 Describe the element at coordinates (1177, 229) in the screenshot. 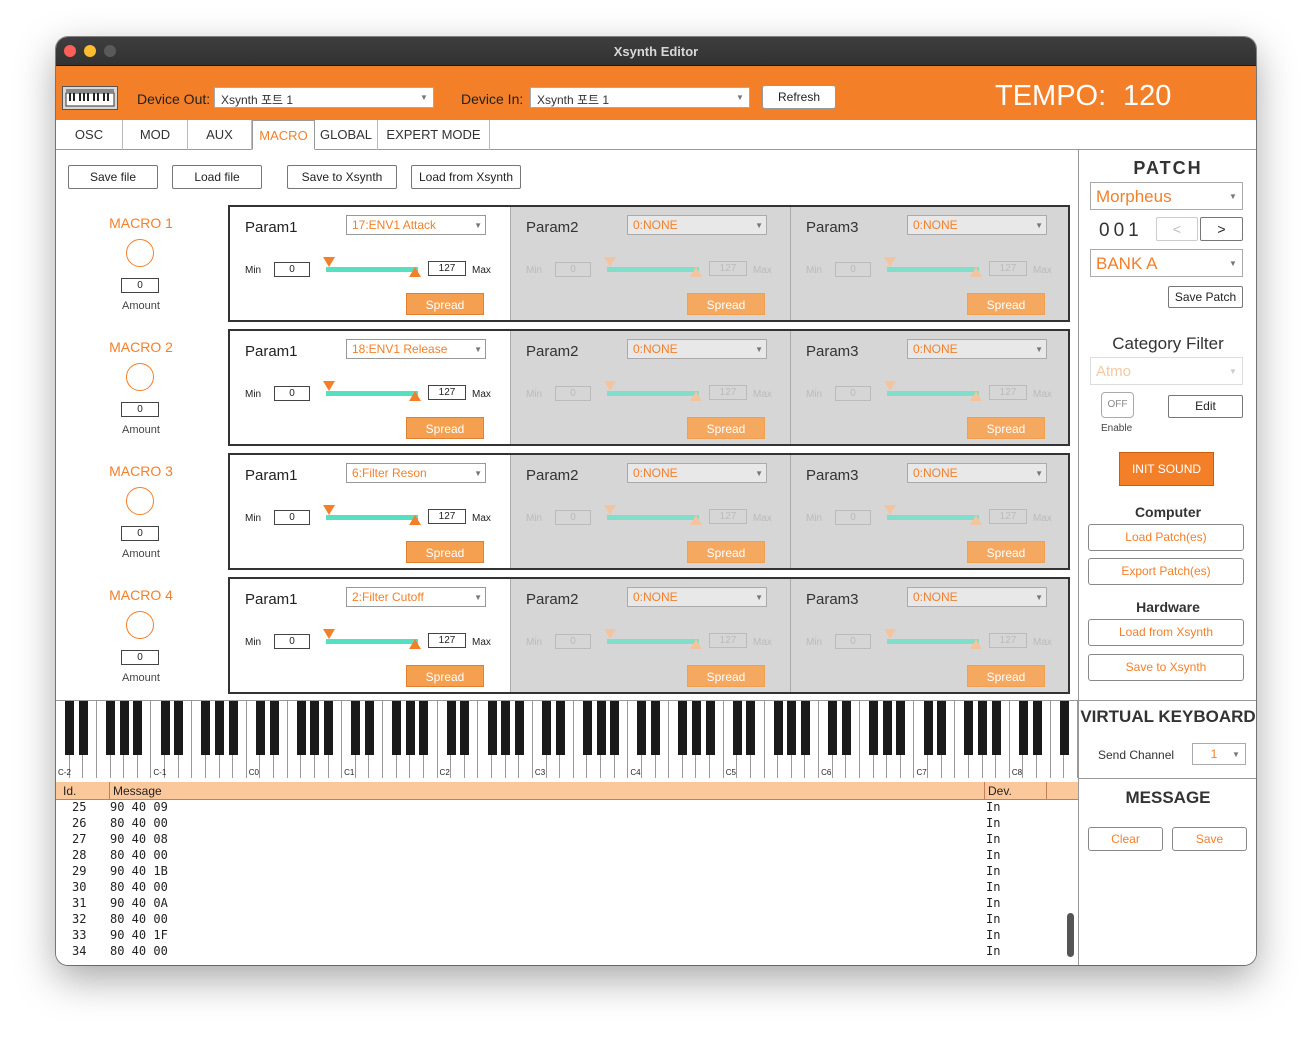

I see `prev-patch-button: <` at that location.